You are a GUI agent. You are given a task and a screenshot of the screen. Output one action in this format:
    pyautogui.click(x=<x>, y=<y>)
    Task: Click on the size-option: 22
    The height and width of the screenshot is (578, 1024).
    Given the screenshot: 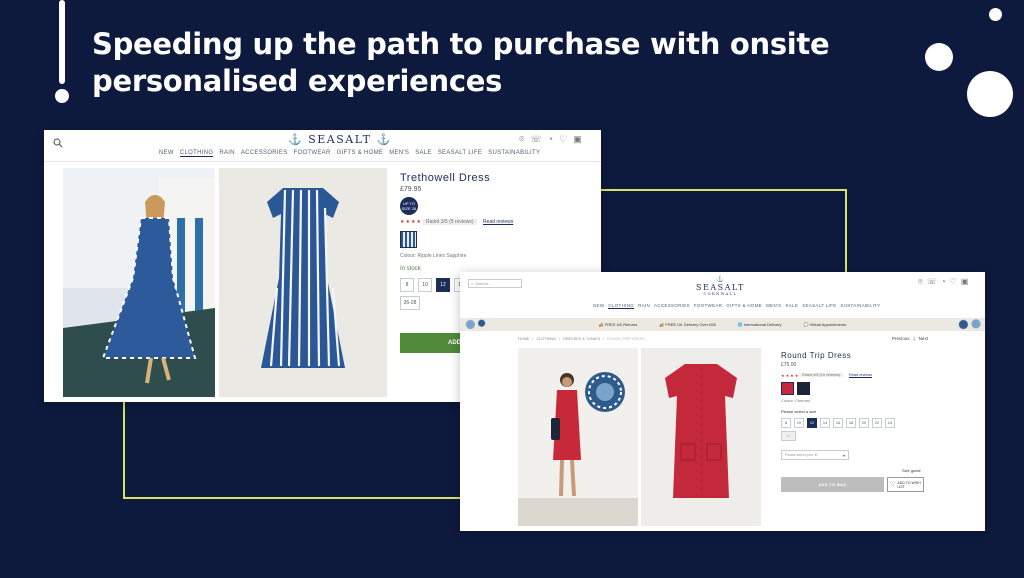 What is the action you would take?
    pyautogui.click(x=877, y=423)
    